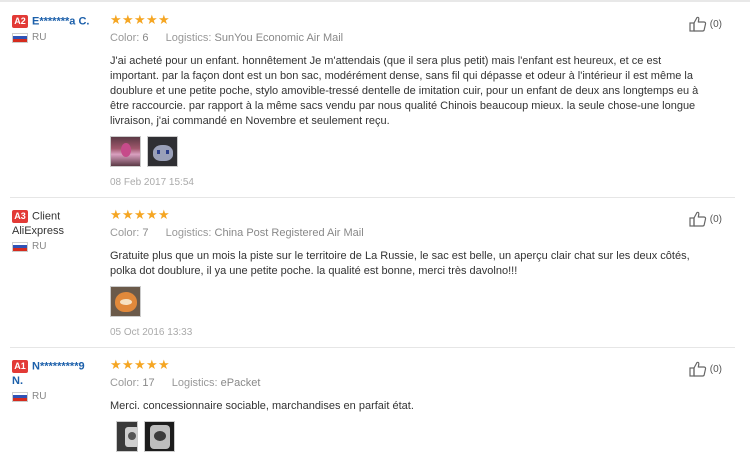 Image resolution: width=750 pixels, height=459 pixels. What do you see at coordinates (20, 217) in the screenshot?
I see `level-badge: A3` at bounding box center [20, 217].